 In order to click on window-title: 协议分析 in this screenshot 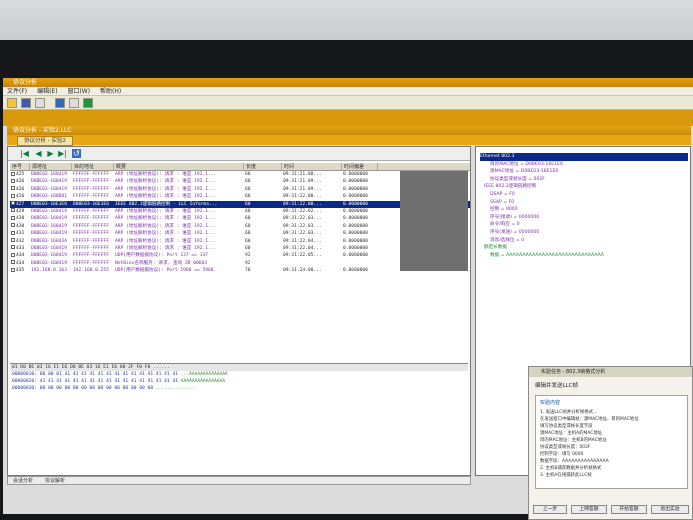, I will do `click(348, 82)`.